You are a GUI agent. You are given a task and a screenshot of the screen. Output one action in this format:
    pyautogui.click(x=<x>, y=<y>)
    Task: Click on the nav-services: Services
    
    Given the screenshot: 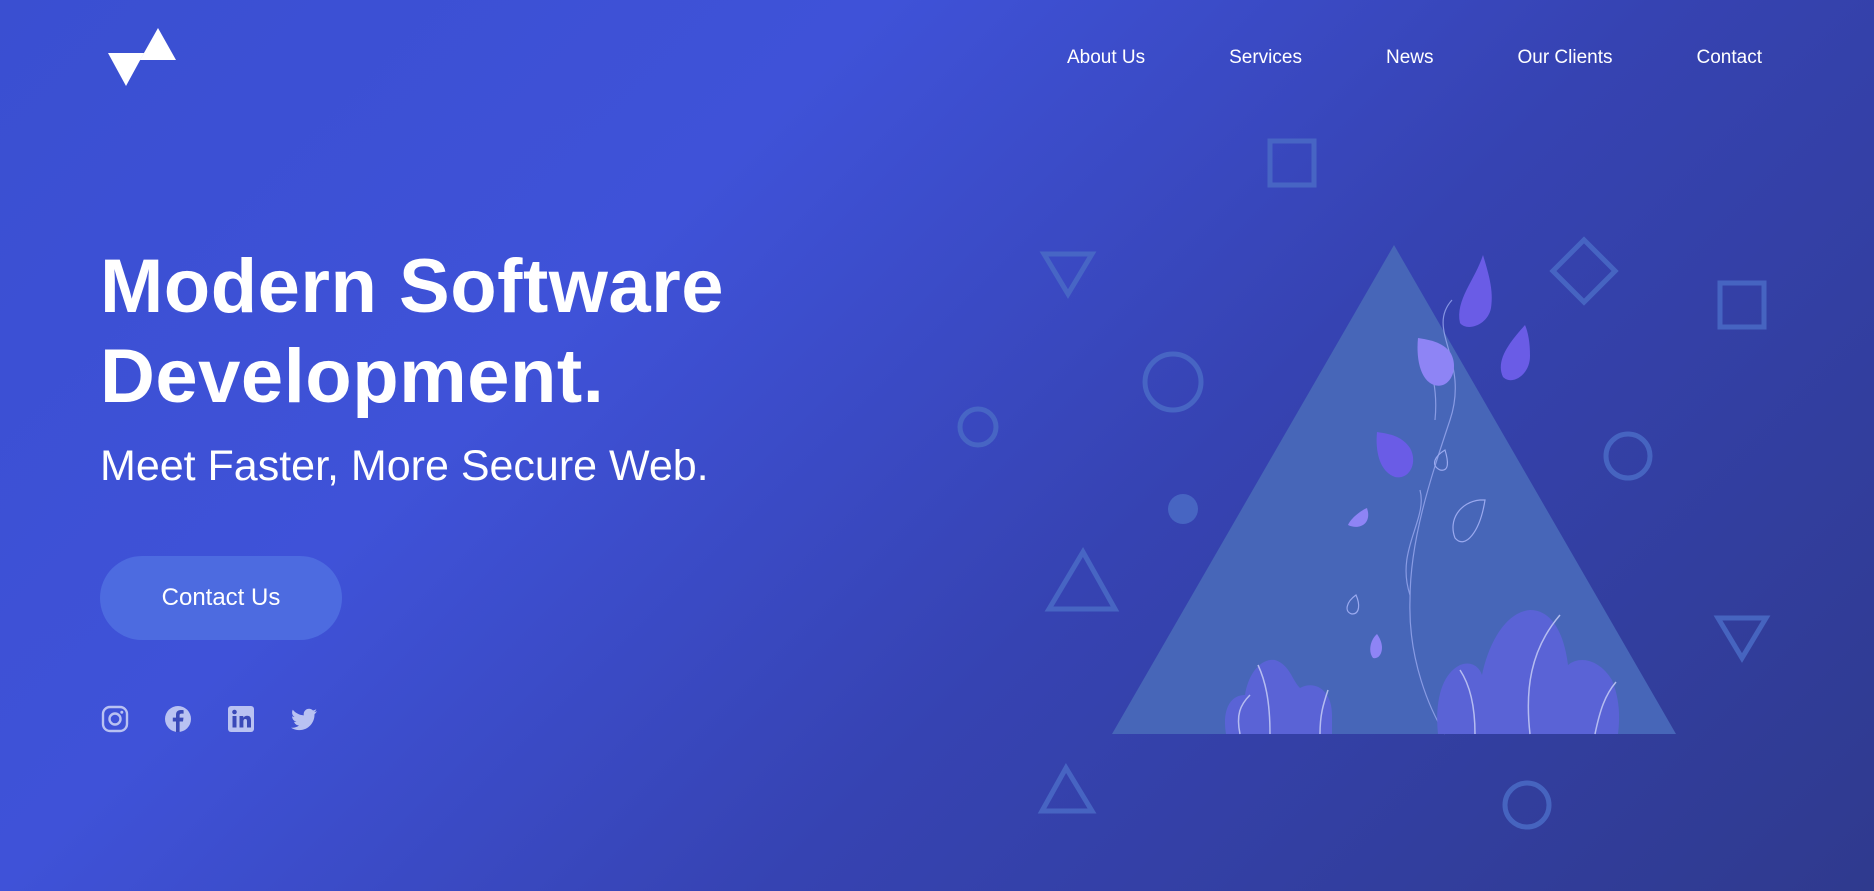 What is the action you would take?
    pyautogui.click(x=1265, y=58)
    